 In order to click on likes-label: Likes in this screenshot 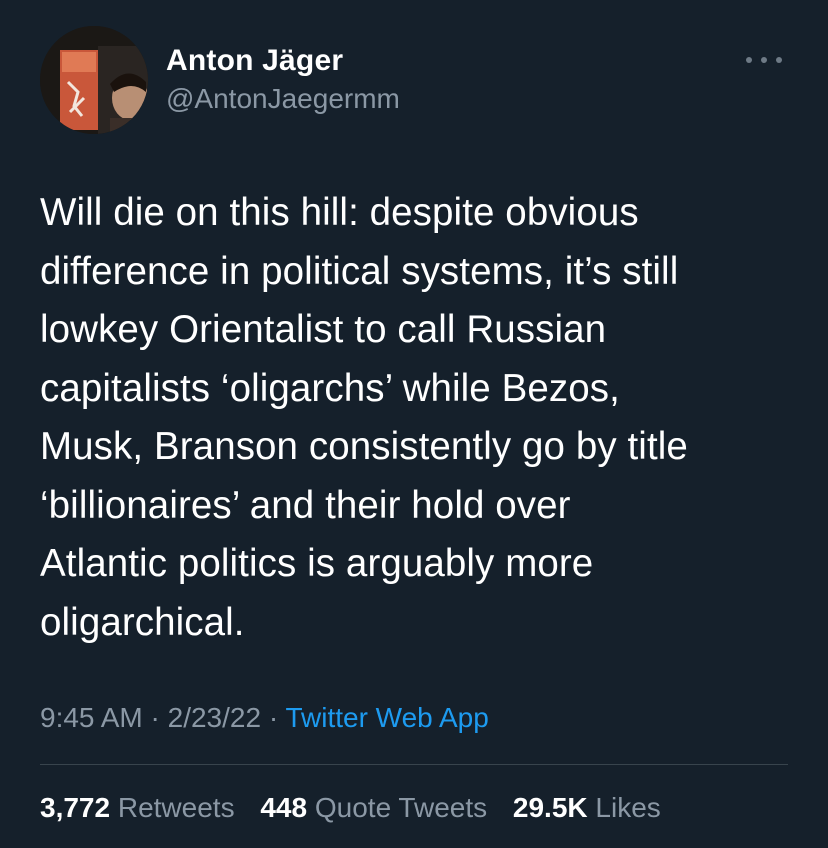, I will do `click(628, 807)`.